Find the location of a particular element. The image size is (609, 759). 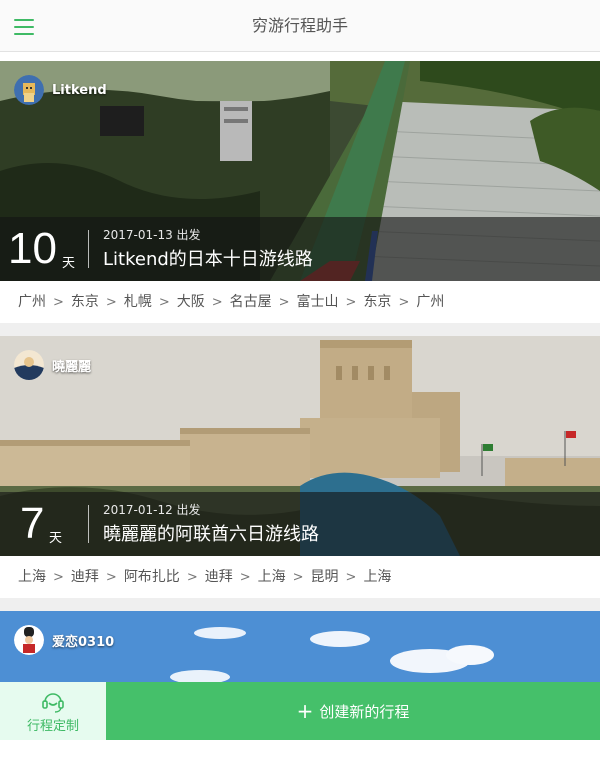

route-city: 阿布扎比 is located at coordinates (151, 577).